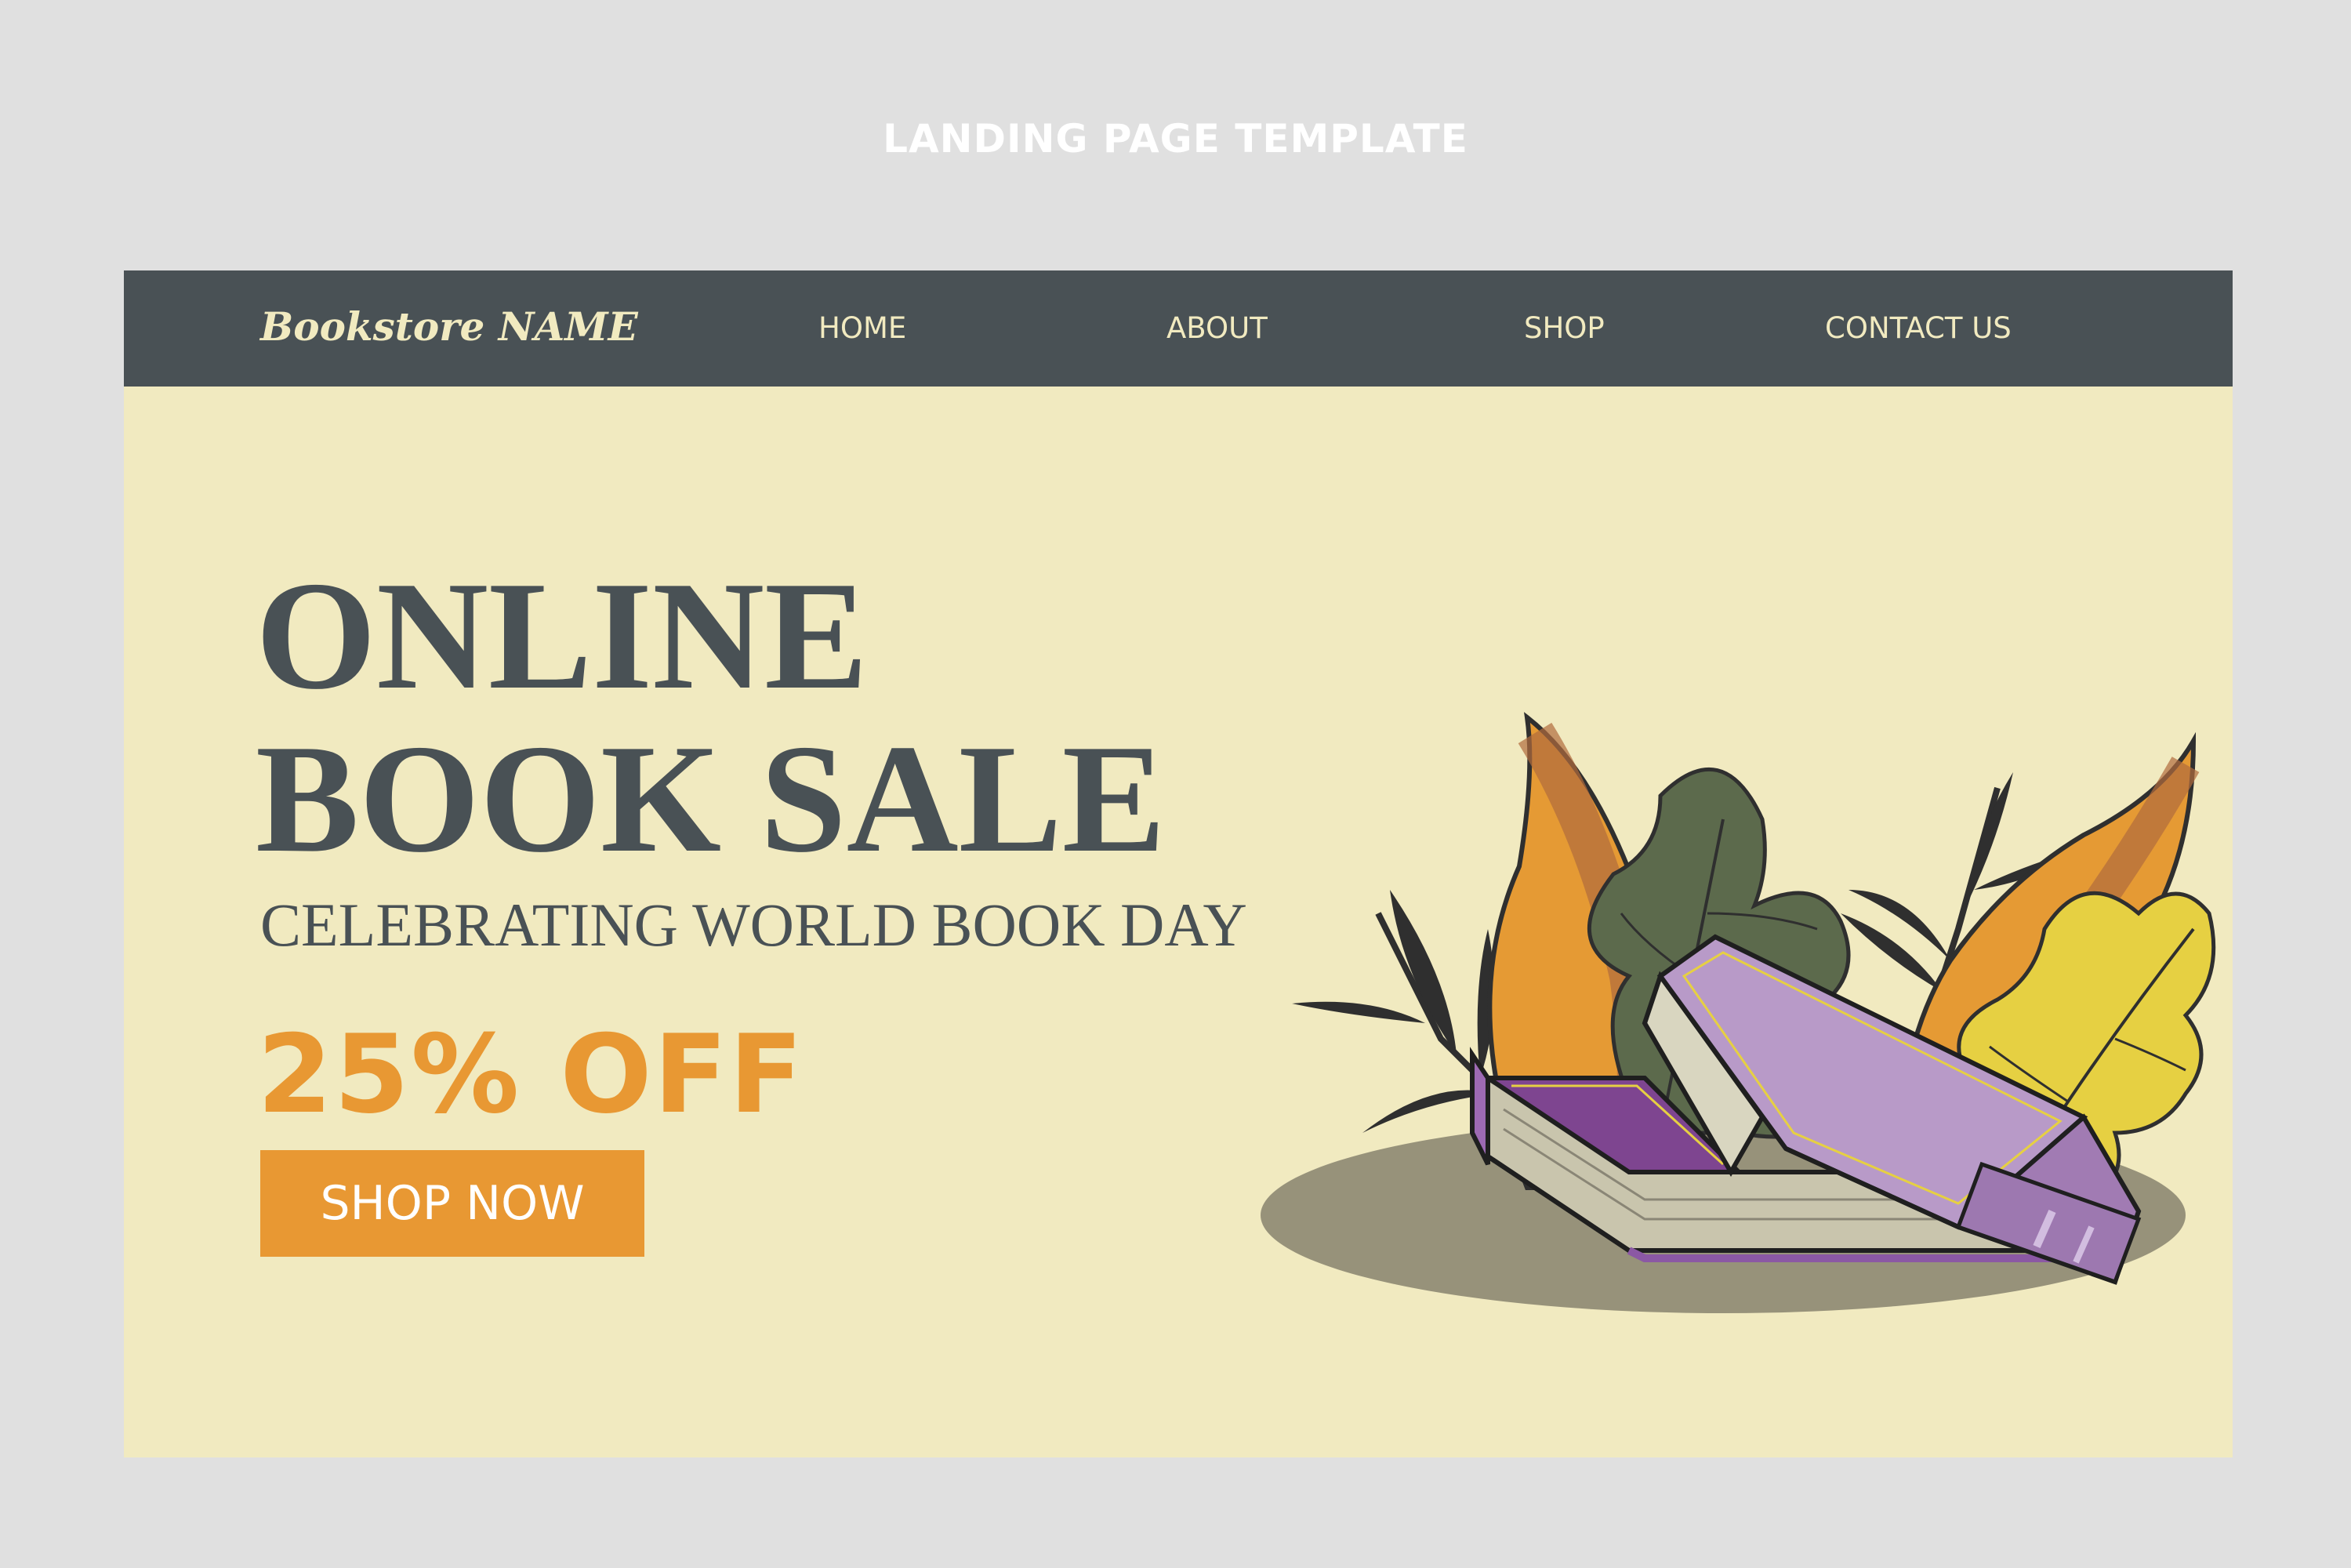 The height and width of the screenshot is (1568, 2351). What do you see at coordinates (562, 635) in the screenshot?
I see `headline-line-1: ONLINE` at bounding box center [562, 635].